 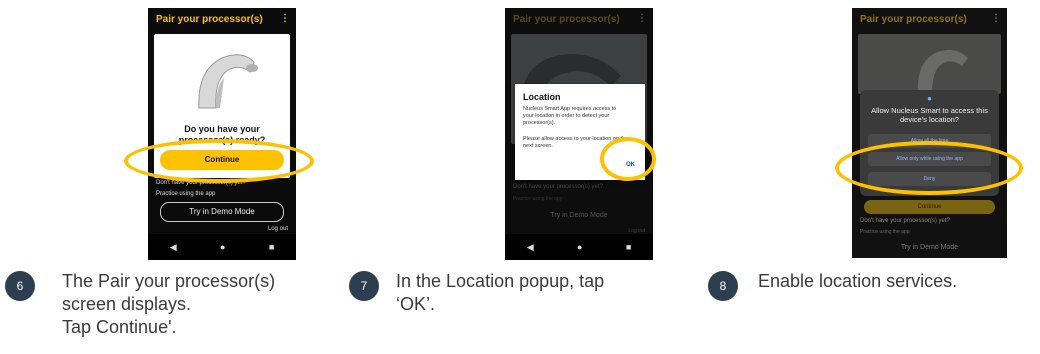 I want to click on dialog-title: Location, so click(x=542, y=97).